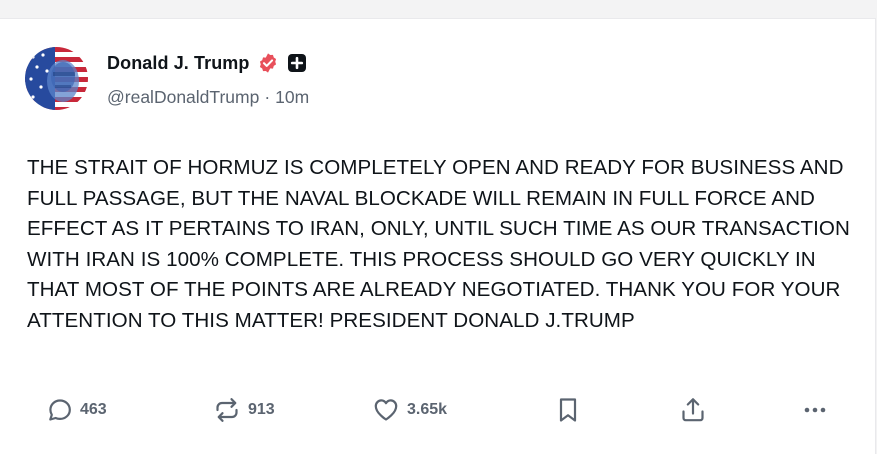  What do you see at coordinates (261, 409) in the screenshot?
I see `retruth-count: 913` at bounding box center [261, 409].